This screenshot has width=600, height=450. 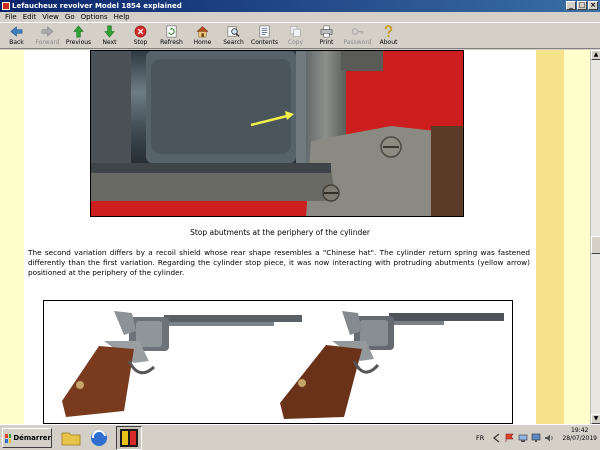 What do you see at coordinates (295, 31) in the screenshot?
I see `copy-icon` at bounding box center [295, 31].